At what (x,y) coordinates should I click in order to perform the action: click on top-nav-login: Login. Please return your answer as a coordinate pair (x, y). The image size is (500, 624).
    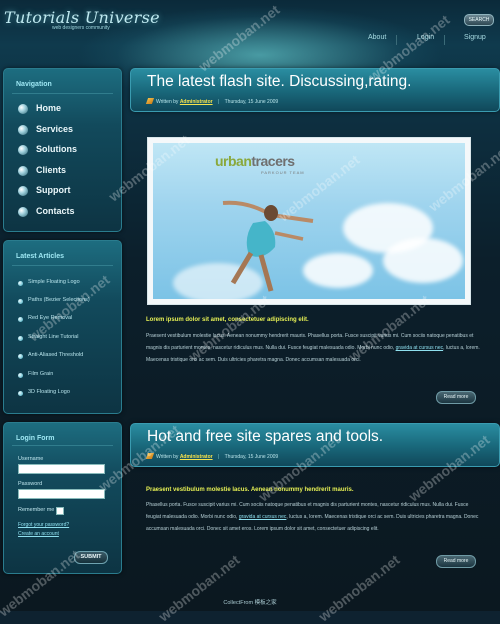
    Looking at the image, I should click on (425, 37).